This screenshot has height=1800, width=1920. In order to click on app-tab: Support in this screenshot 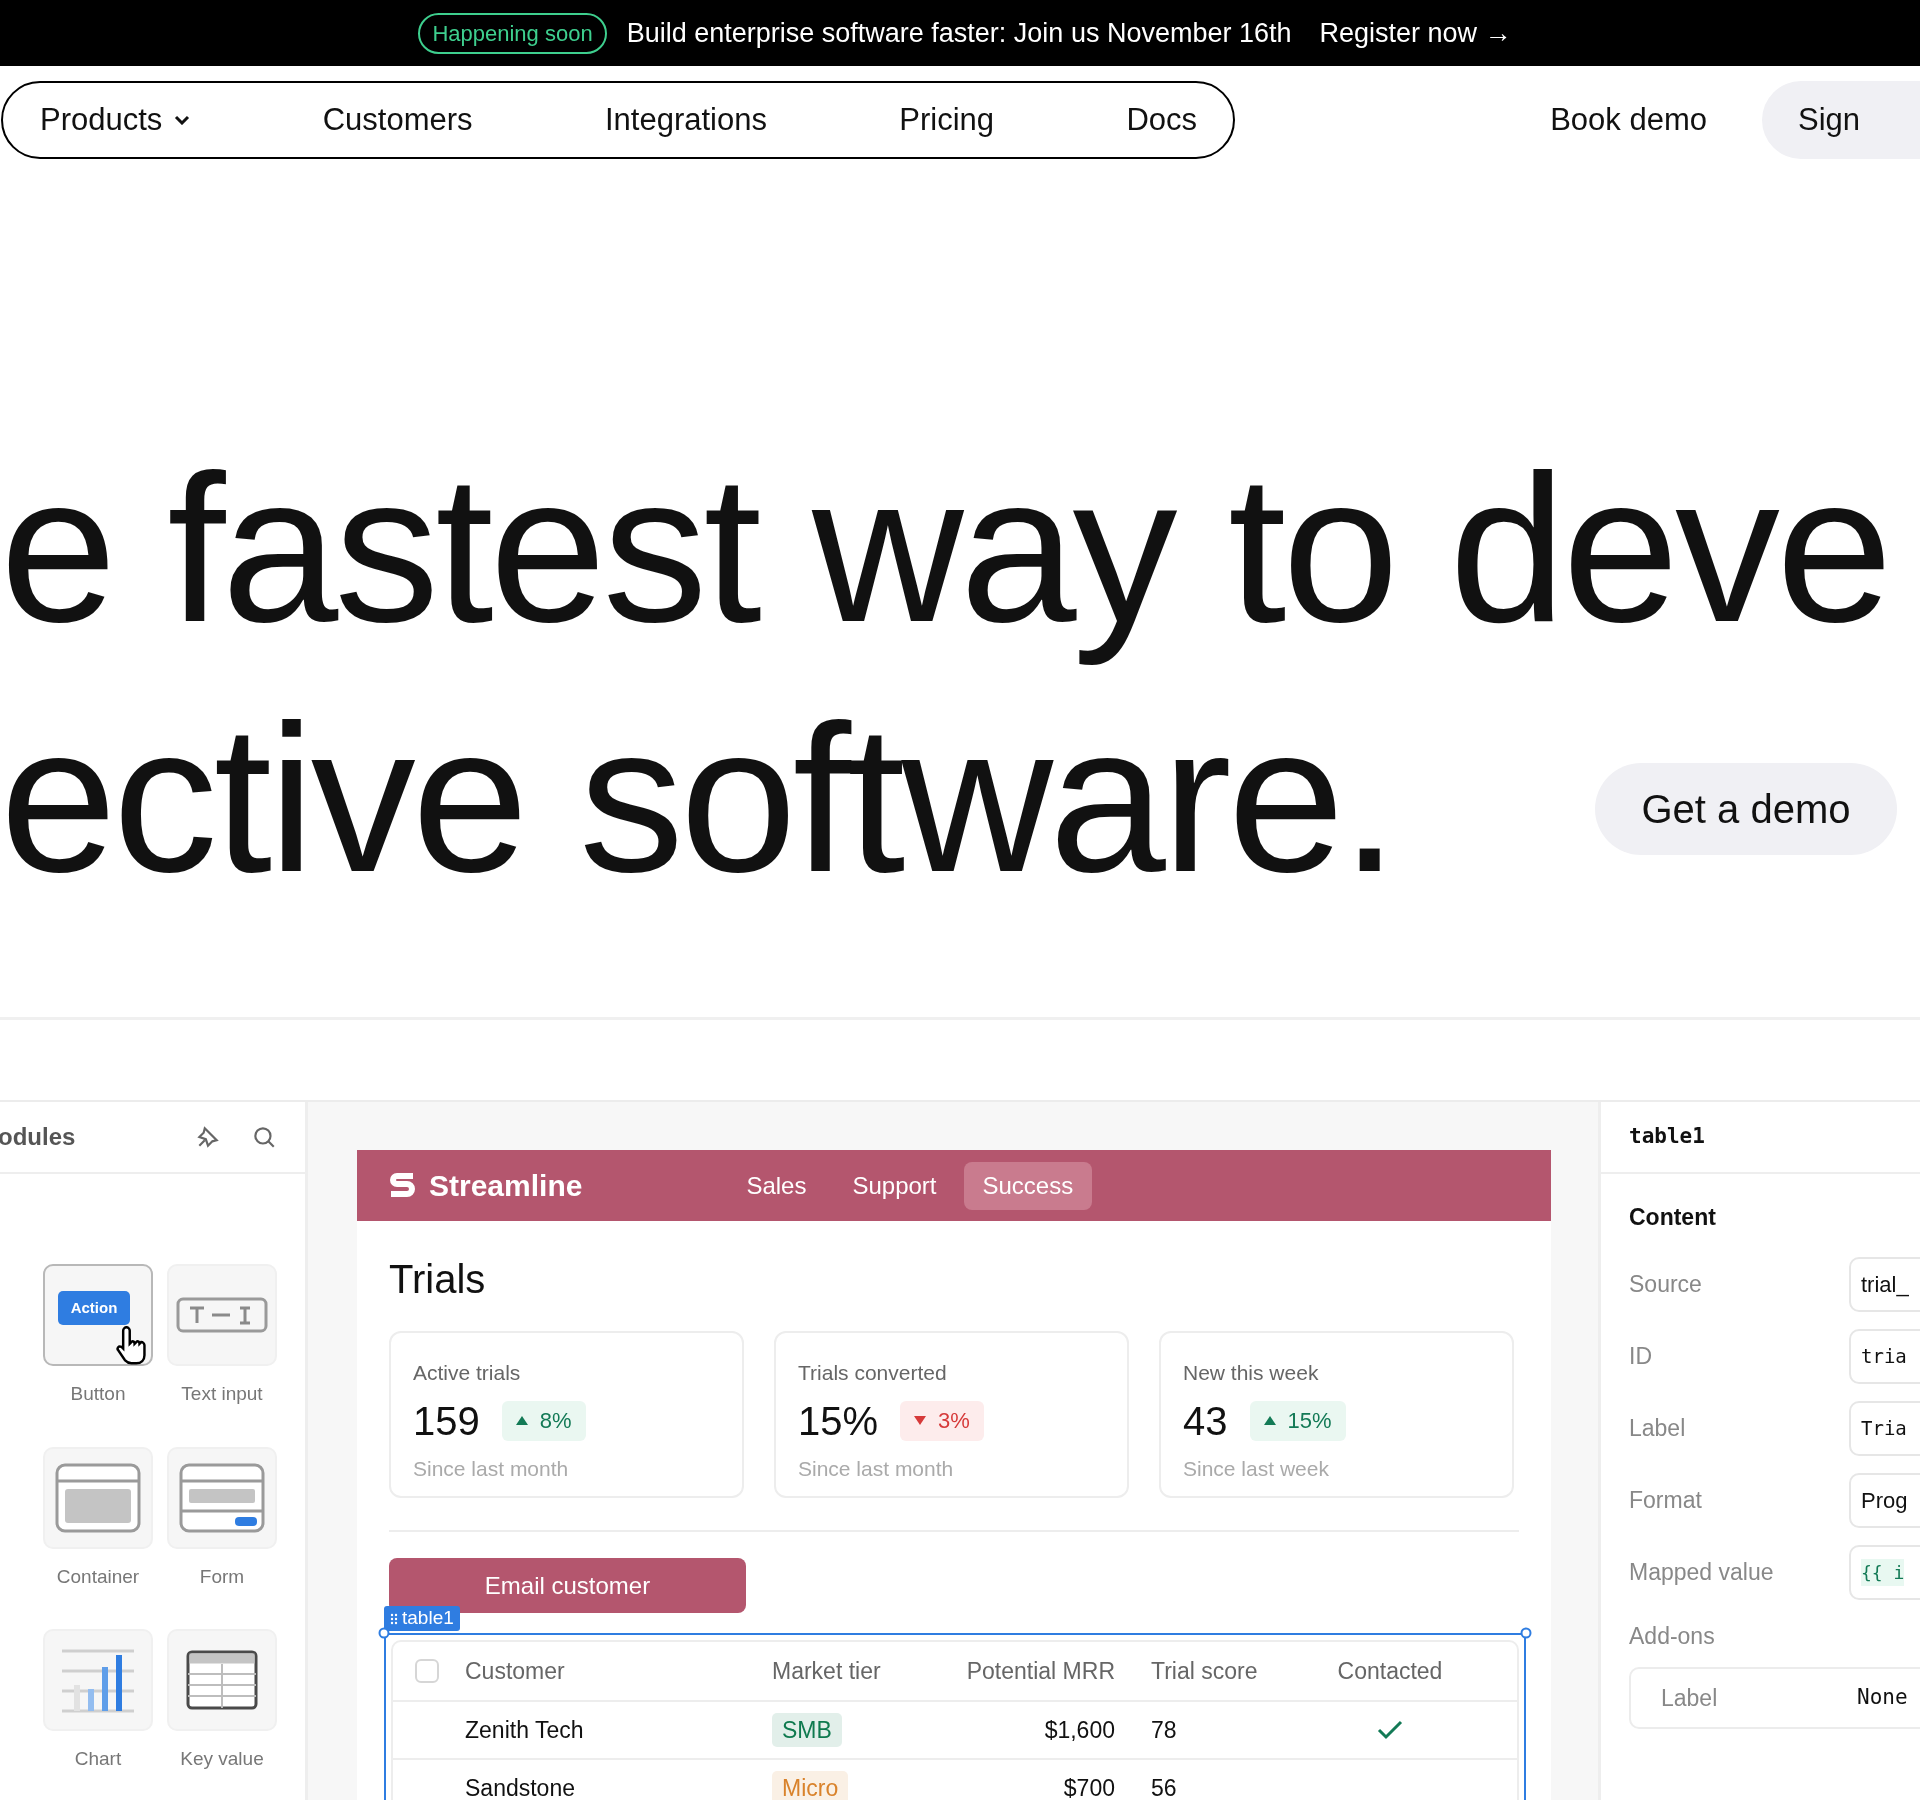, I will do `click(894, 1185)`.